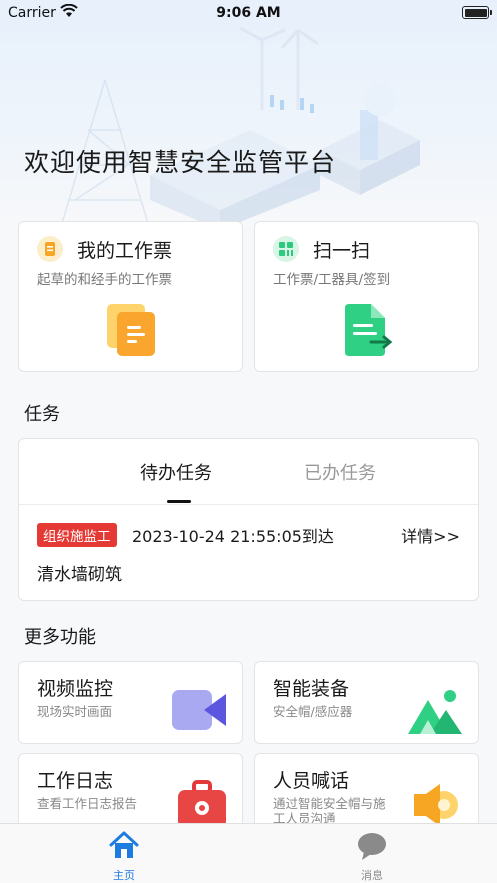 The width and height of the screenshot is (497, 883). Describe the element at coordinates (104, 280) in the screenshot. I see `card-subtitle: 起草的和经手的工作票` at that location.